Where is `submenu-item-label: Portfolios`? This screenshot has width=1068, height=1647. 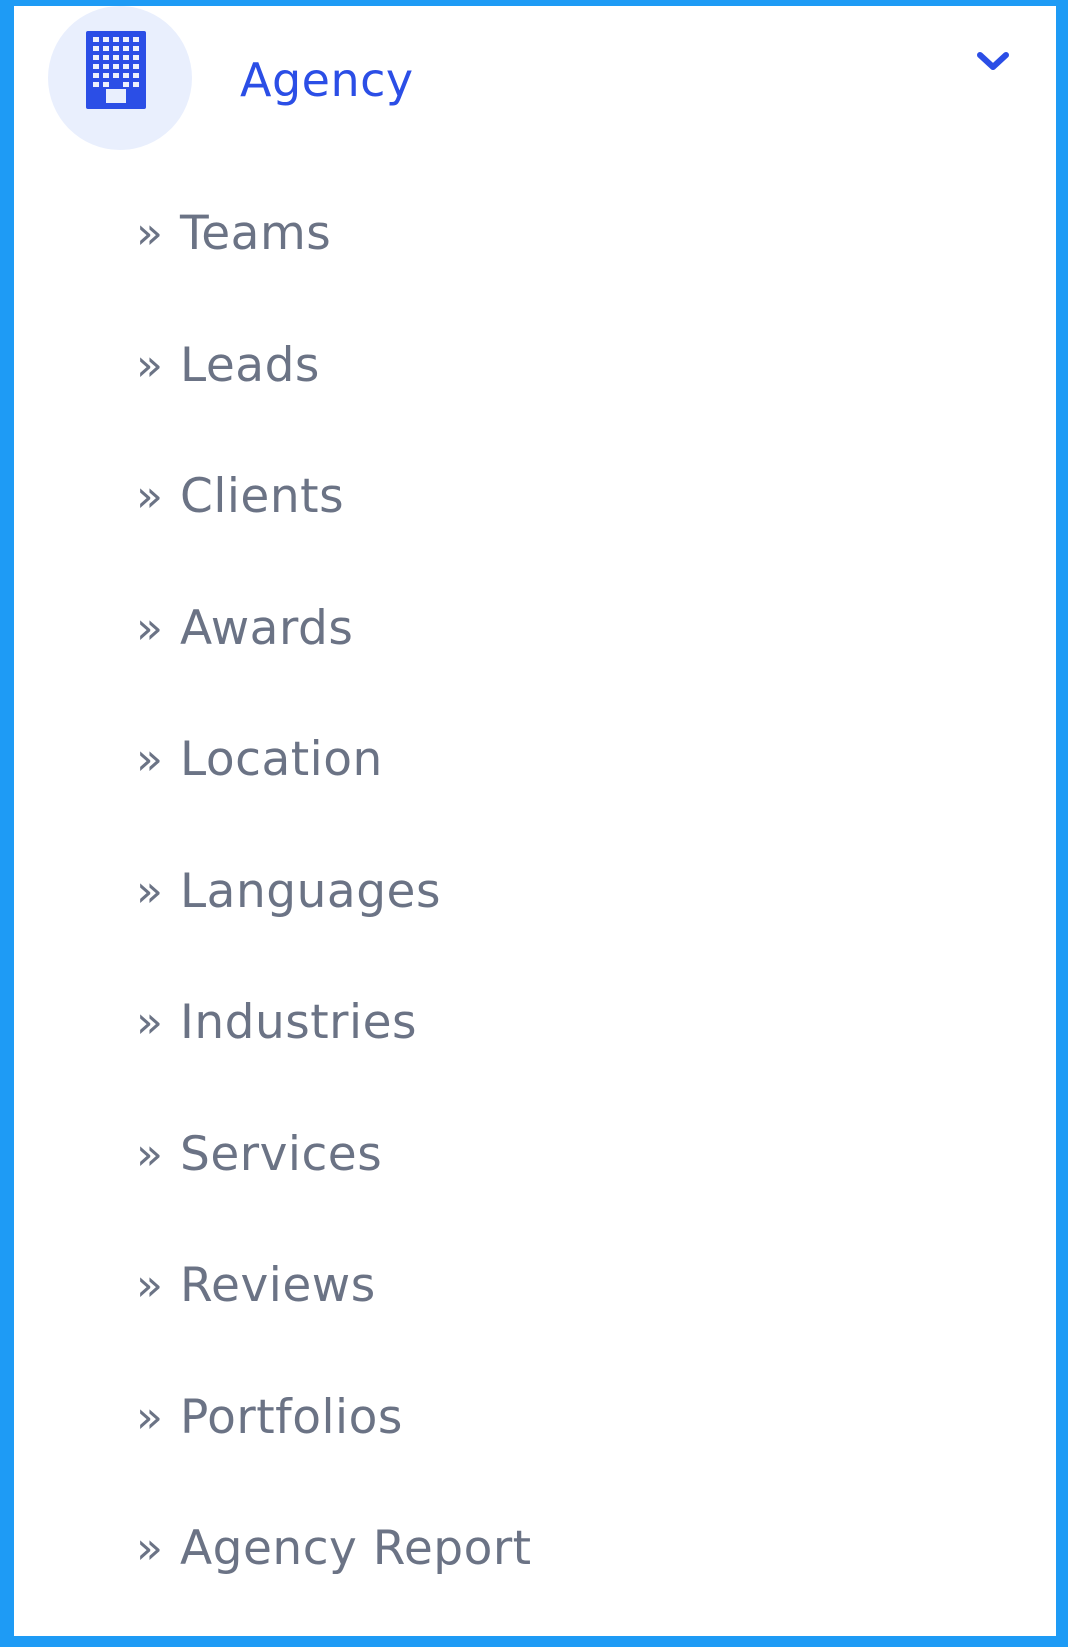 submenu-item-label: Portfolios is located at coordinates (291, 1417).